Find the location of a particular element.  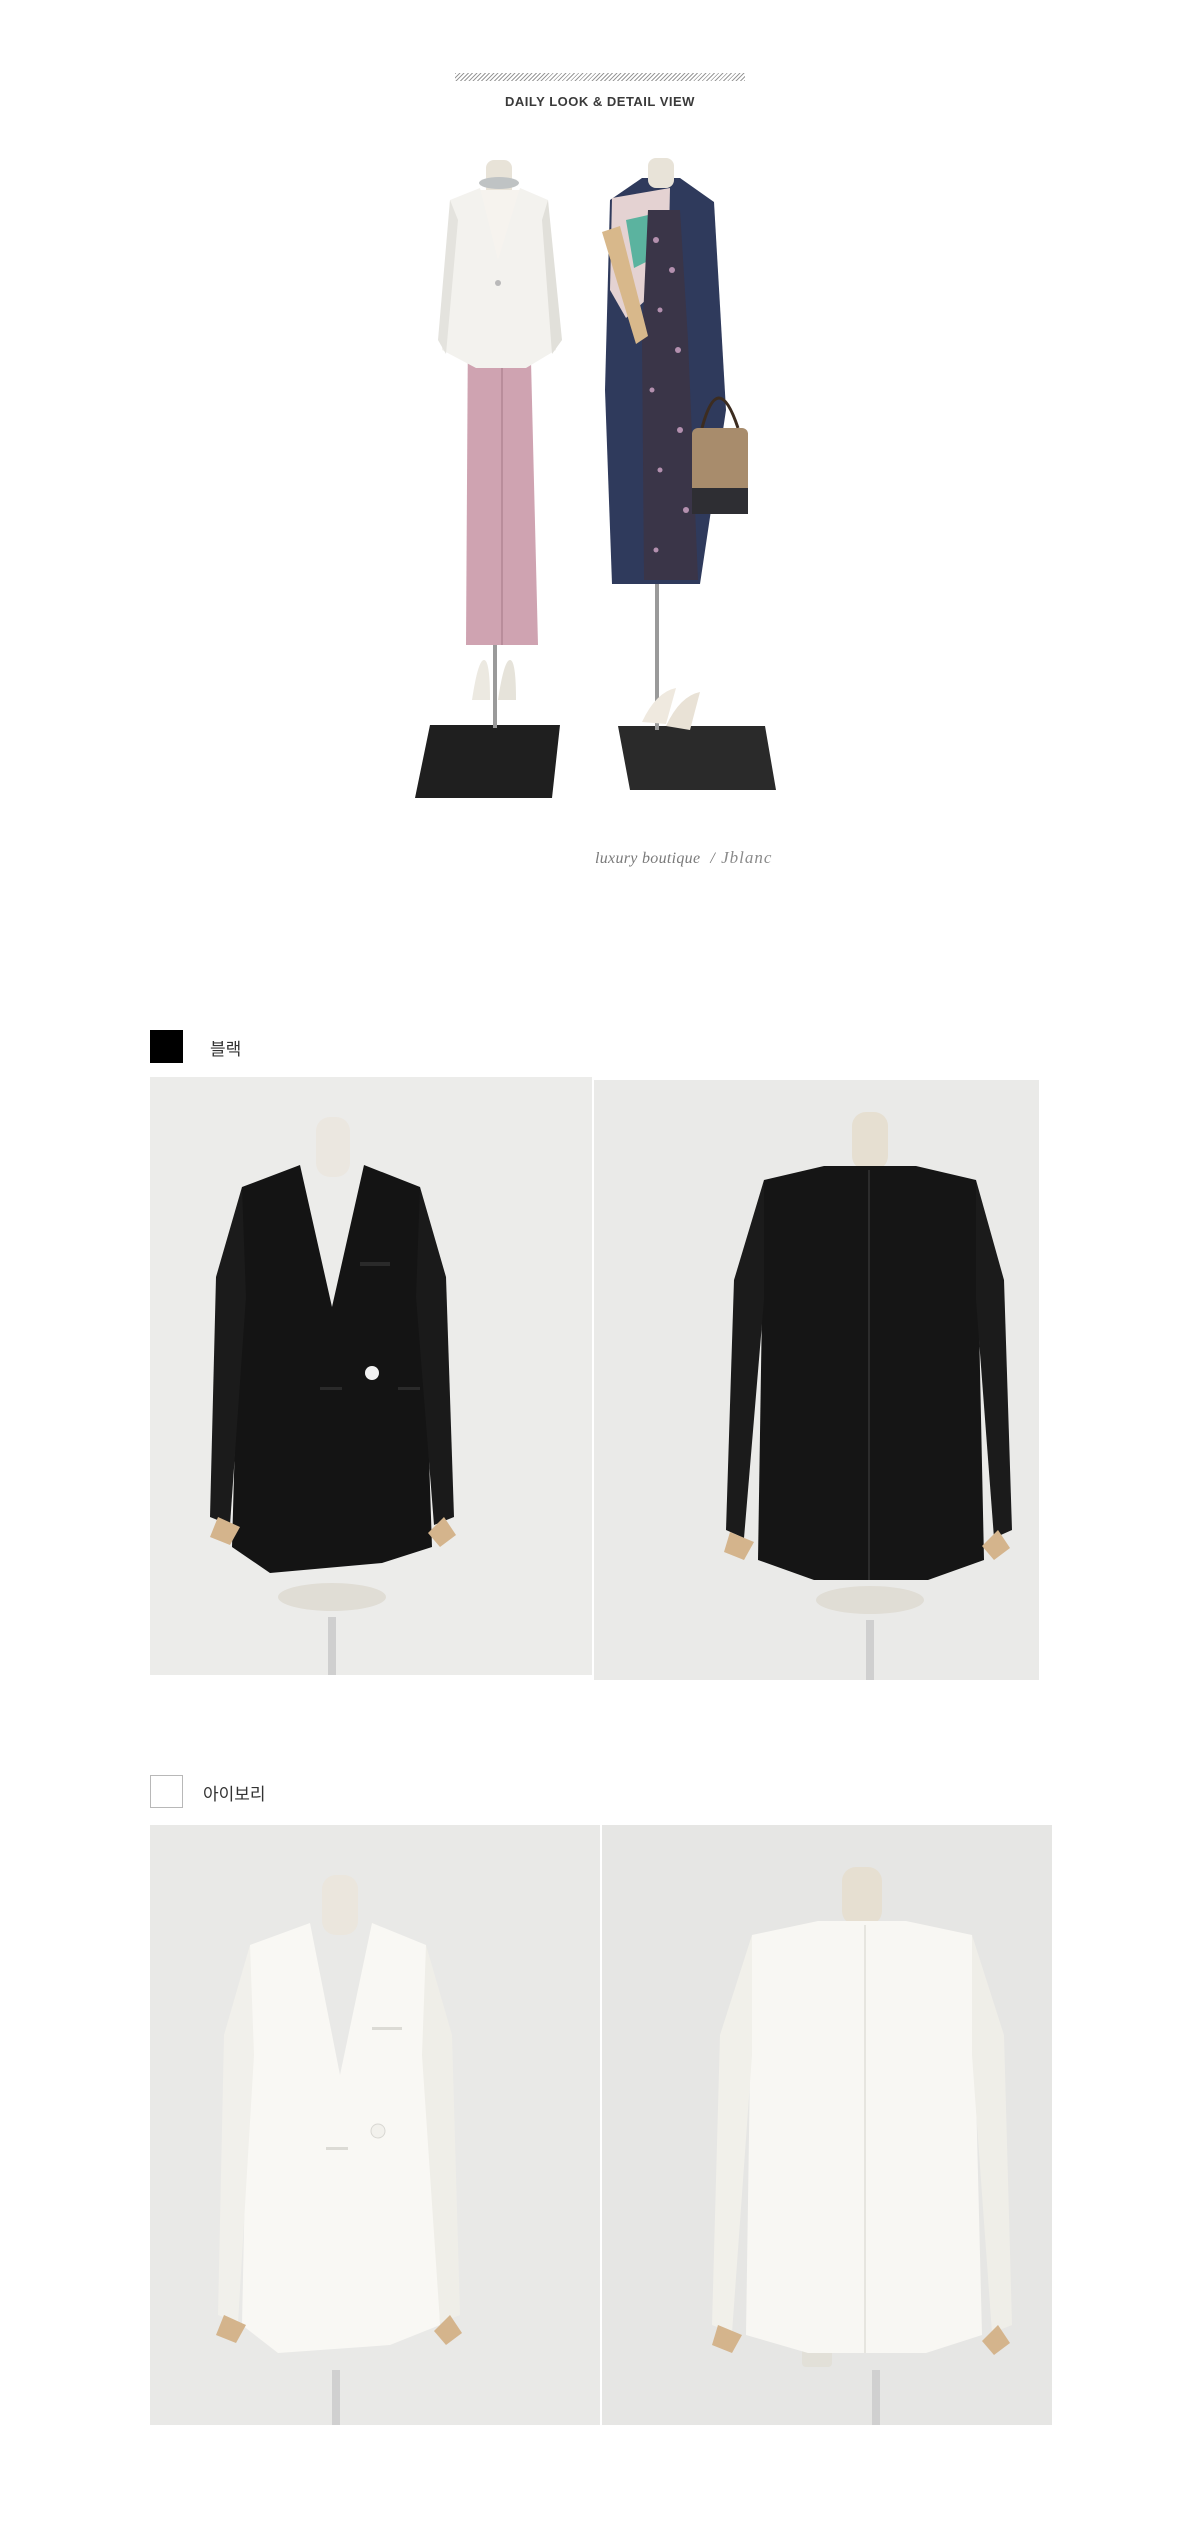

color-label-ivory: 아이보리 is located at coordinates (234, 1795).